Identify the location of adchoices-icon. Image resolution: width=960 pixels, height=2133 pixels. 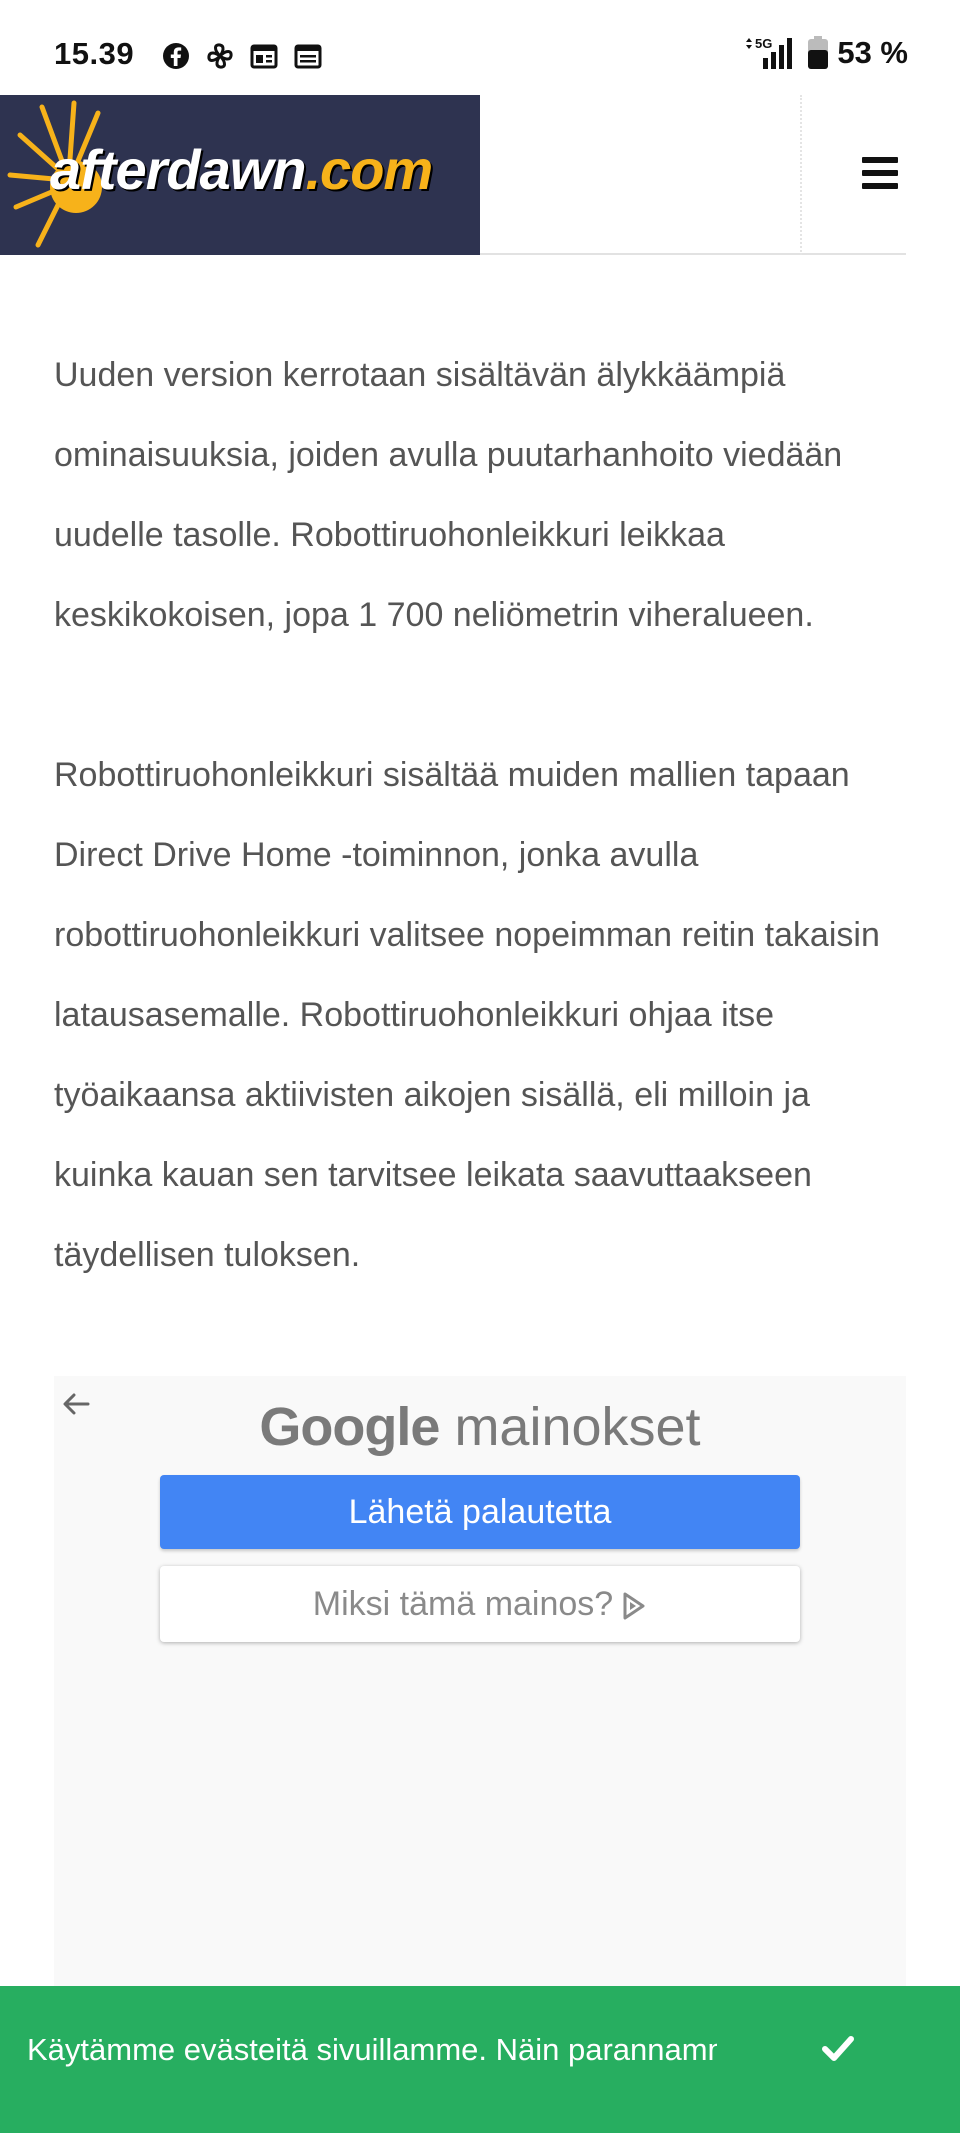
(634, 1606).